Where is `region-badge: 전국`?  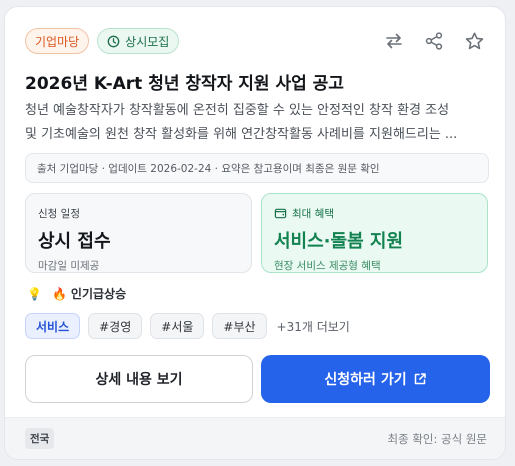 region-badge: 전국 is located at coordinates (40, 438).